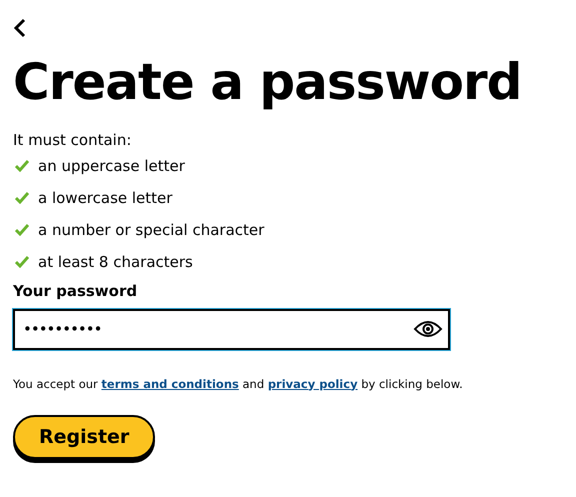 The width and height of the screenshot is (576, 497). What do you see at coordinates (170, 383) in the screenshot?
I see `link: terms and conditions` at bounding box center [170, 383].